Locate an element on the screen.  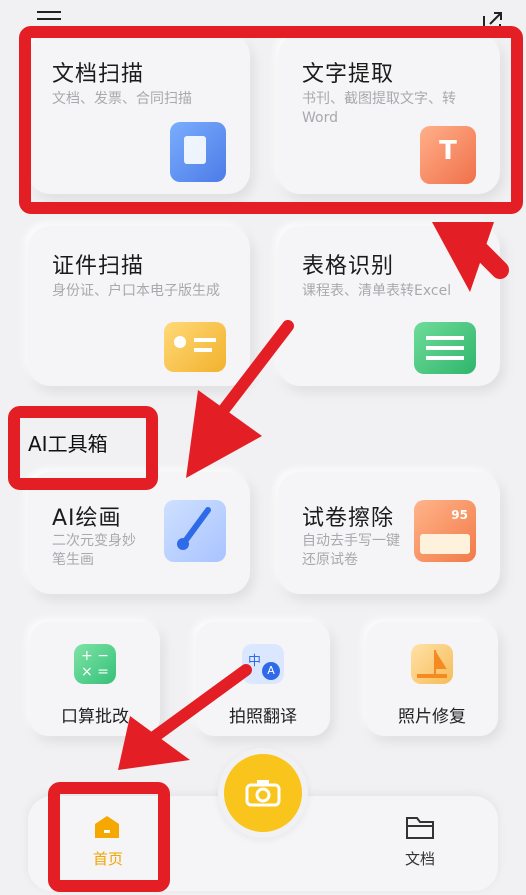
id-scan-card: 证件扫描 身份证、户口本电子版生成 is located at coordinates (139, 306).